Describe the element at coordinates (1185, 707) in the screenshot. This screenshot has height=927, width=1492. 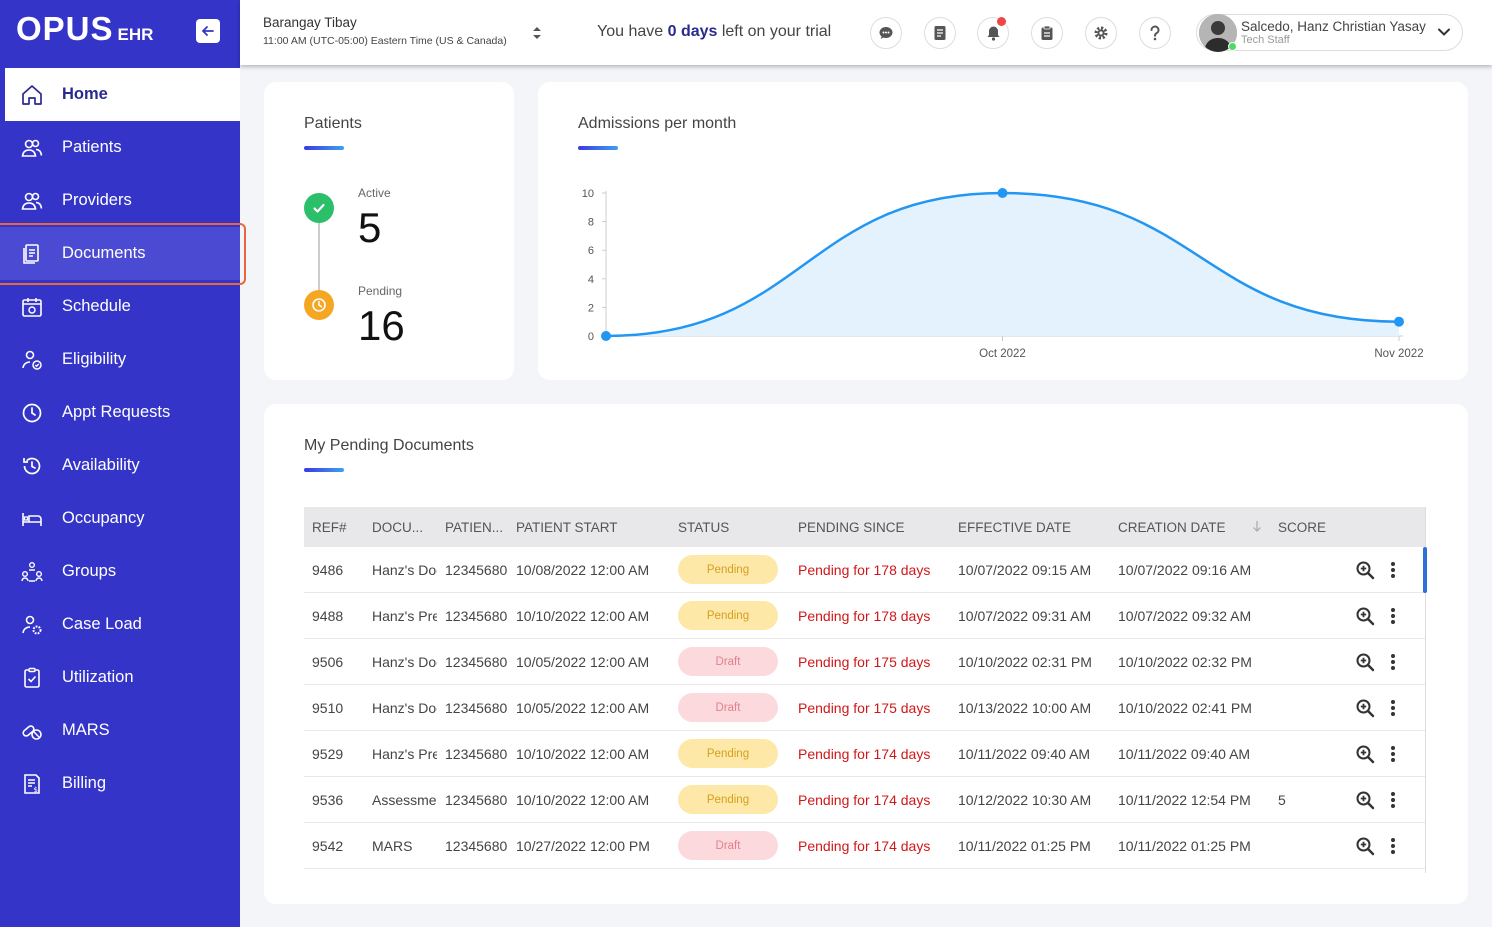
I see `cell-creation-date: 10/10/2022 02:41 PM` at that location.